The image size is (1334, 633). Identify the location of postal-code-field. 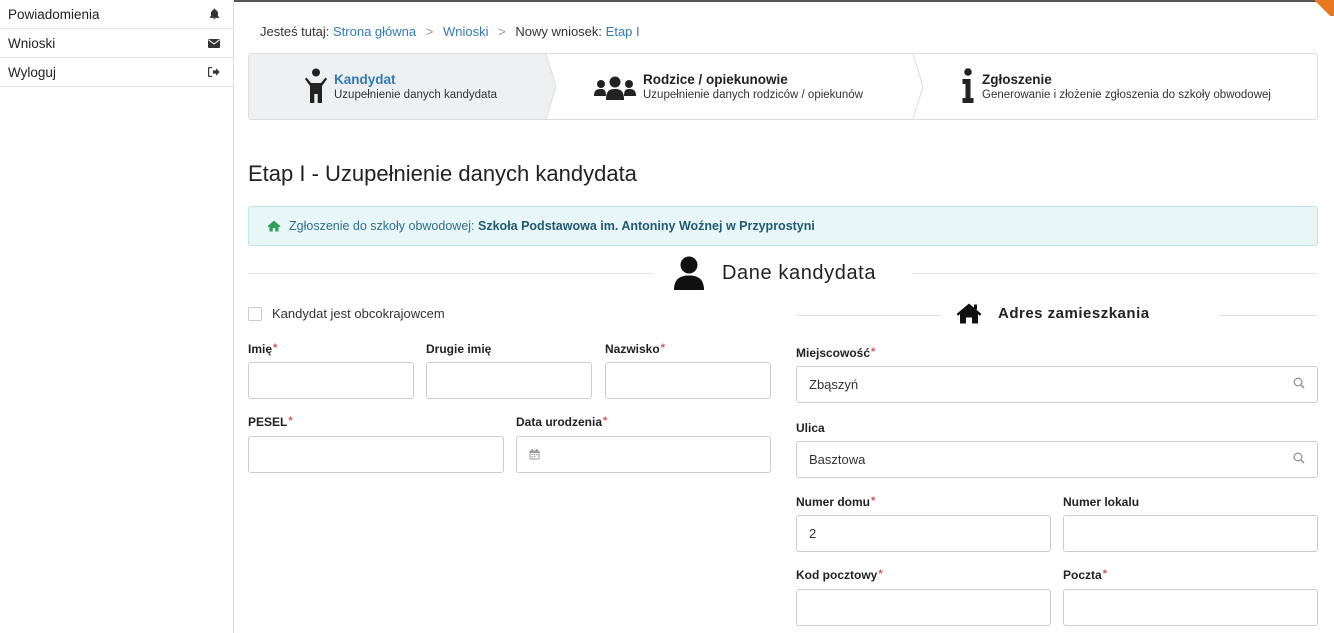
(923, 607).